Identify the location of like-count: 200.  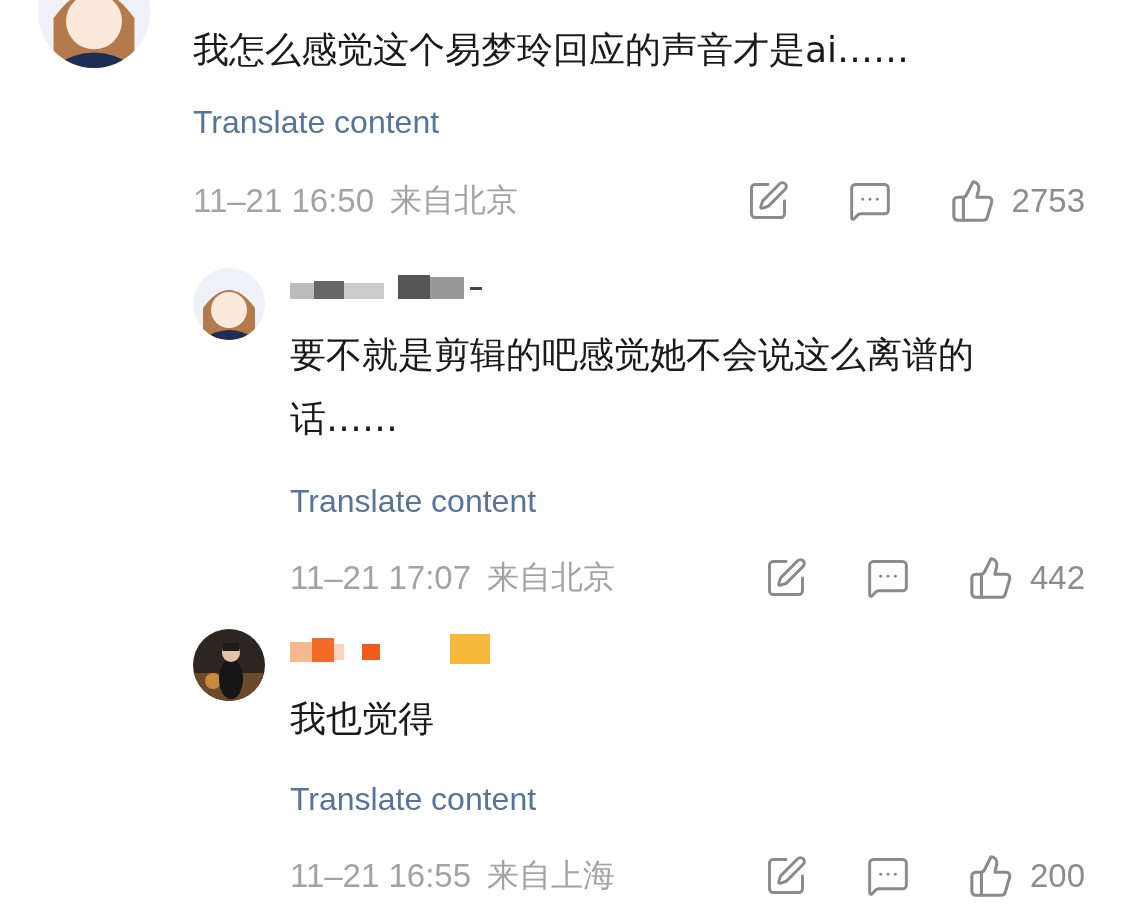
(1057, 876).